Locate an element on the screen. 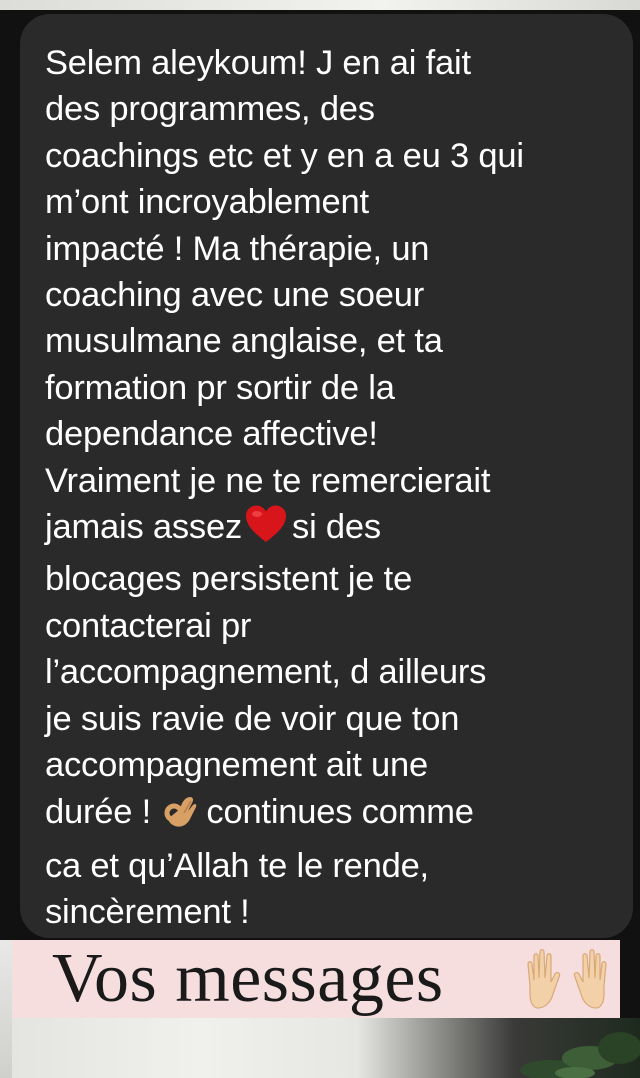 This screenshot has height=1078, width=640. message-fragment: si des is located at coordinates (336, 527).